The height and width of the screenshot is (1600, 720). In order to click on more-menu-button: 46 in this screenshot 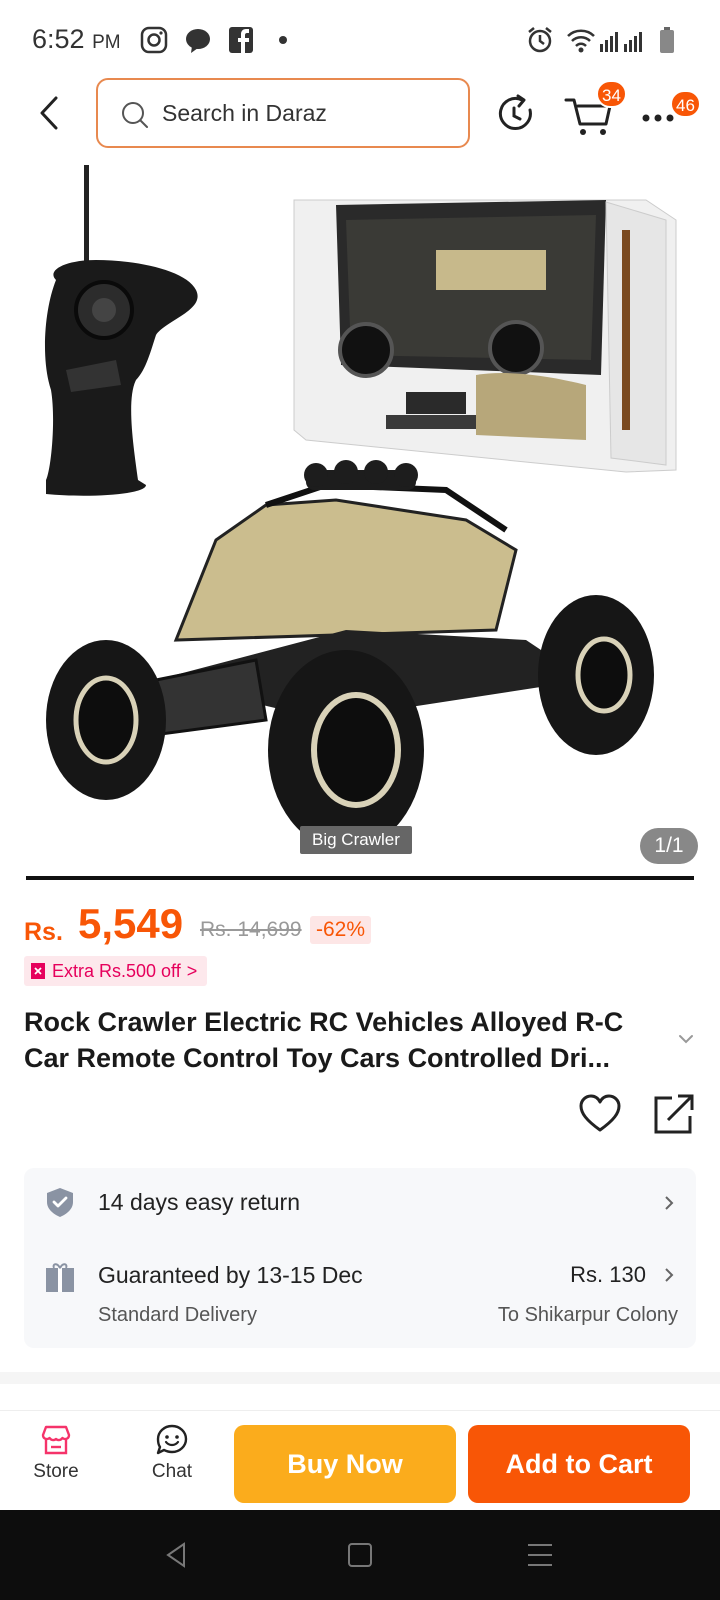, I will do `click(670, 114)`.